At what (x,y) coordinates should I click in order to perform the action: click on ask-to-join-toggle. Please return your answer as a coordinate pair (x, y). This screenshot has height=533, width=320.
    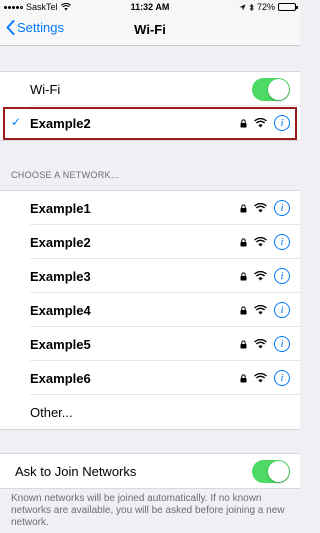
    Looking at the image, I should click on (271, 471).